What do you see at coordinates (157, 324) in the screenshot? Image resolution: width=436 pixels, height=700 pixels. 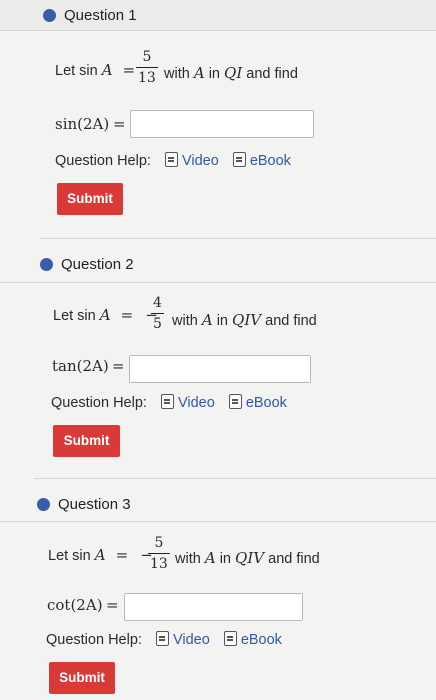 I see `fraction-denominator: 5` at bounding box center [157, 324].